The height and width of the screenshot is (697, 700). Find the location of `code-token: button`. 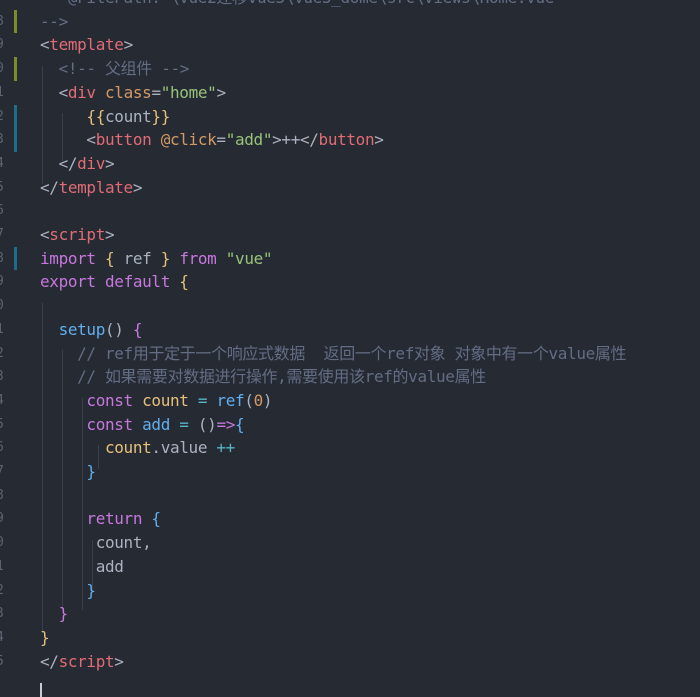

code-token: button is located at coordinates (123, 140).